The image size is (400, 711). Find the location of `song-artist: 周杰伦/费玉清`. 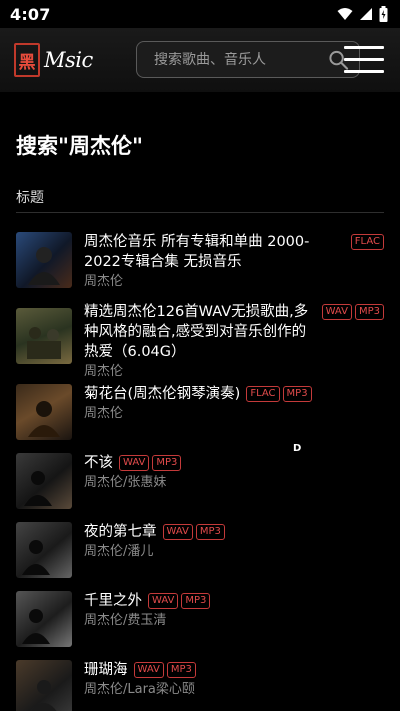

song-artist: 周杰伦/费玉清 is located at coordinates (125, 620).